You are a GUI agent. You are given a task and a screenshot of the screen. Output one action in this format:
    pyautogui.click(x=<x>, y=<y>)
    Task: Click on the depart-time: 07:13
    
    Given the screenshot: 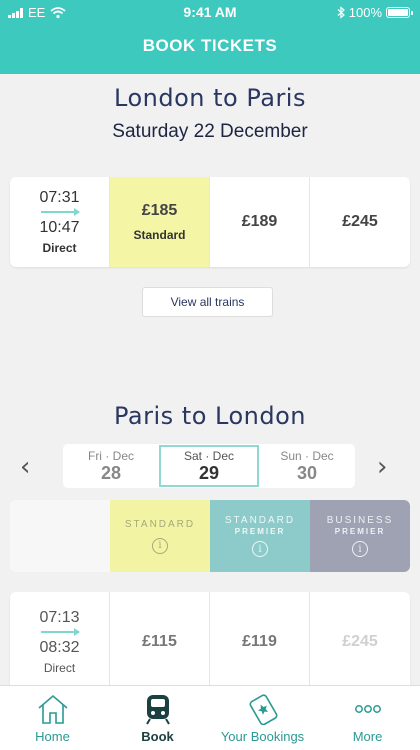 What is the action you would take?
    pyautogui.click(x=59, y=617)
    